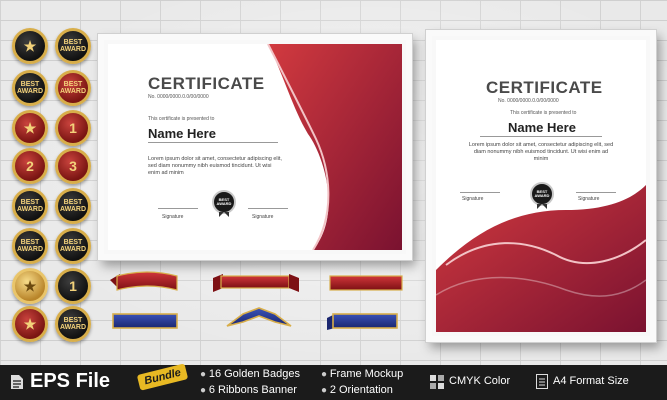 The image size is (667, 400). I want to click on portrait-signature-label-right: Signature, so click(589, 199).